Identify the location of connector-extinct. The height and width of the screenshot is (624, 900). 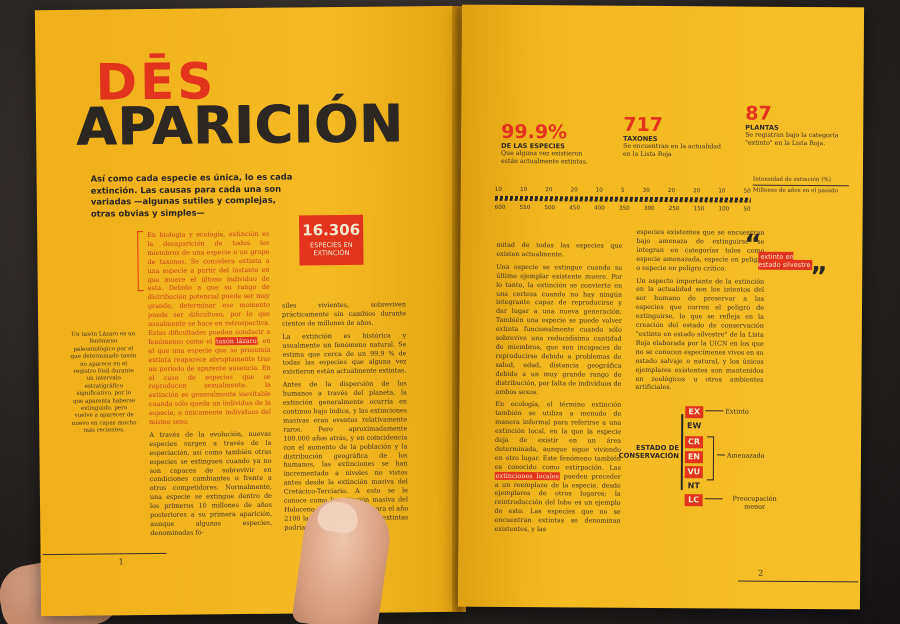
(714, 411).